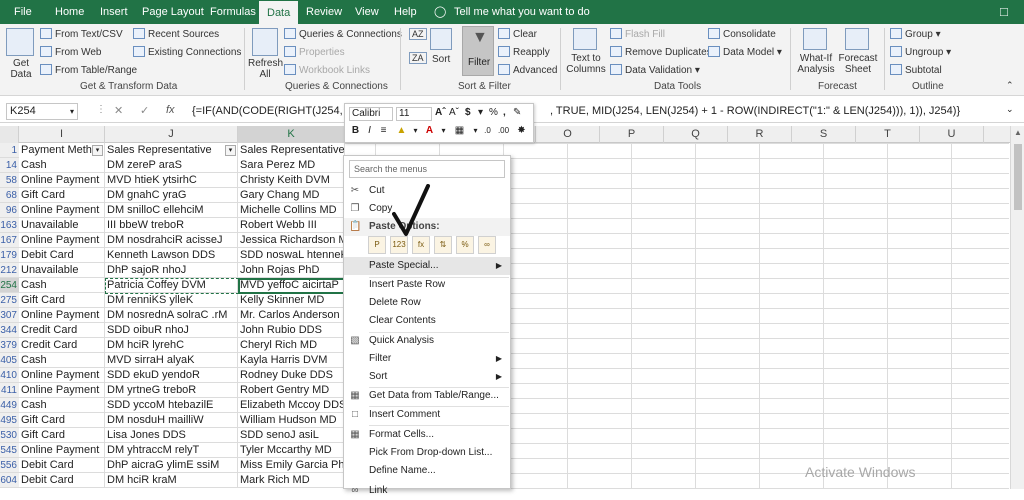 The width and height of the screenshot is (1024, 500). What do you see at coordinates (171, 195) in the screenshot?
I see `cell-sales-rep-j: DM gnahC yraG` at bounding box center [171, 195].